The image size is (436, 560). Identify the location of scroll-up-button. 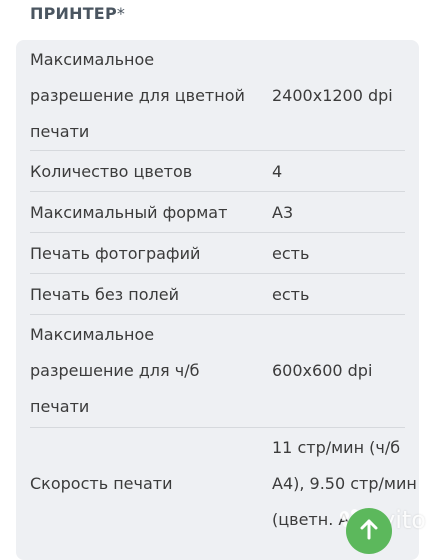
(369, 531).